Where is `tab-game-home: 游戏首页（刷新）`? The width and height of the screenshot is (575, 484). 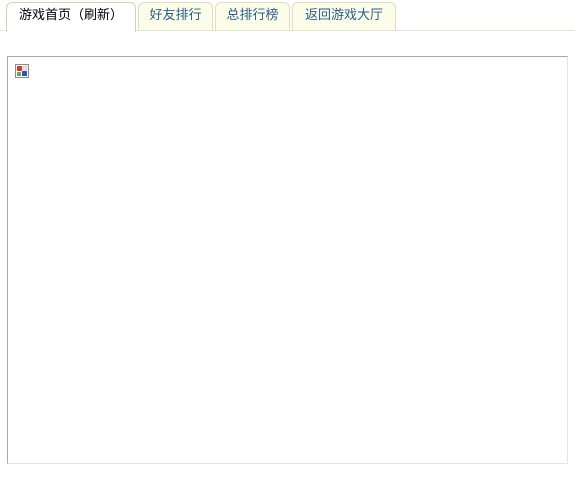 tab-game-home: 游戏首页（刷新） is located at coordinates (71, 17).